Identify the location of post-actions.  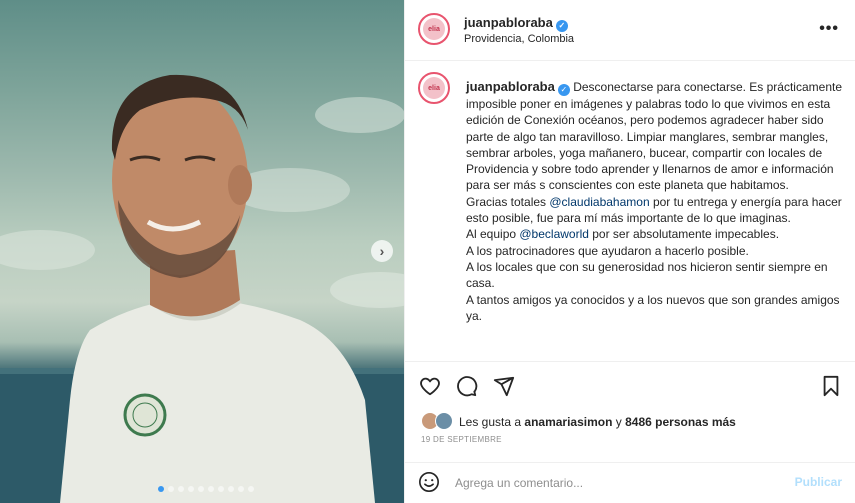
(630, 386).